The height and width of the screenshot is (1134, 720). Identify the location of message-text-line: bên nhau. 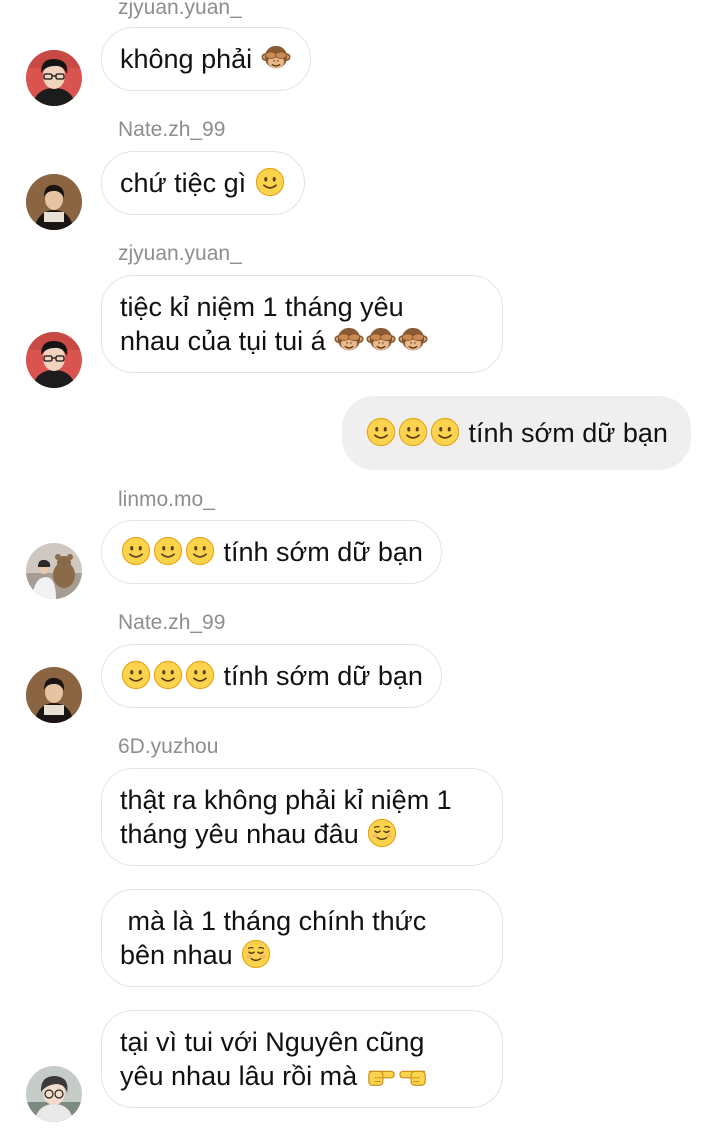
(176, 955).